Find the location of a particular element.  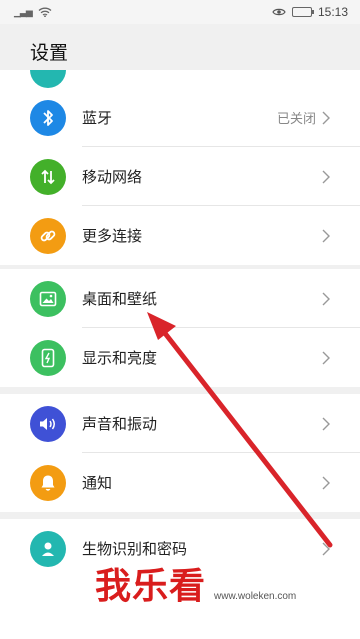

settings-item-mobile-network: 移动网络 is located at coordinates (180, 176).